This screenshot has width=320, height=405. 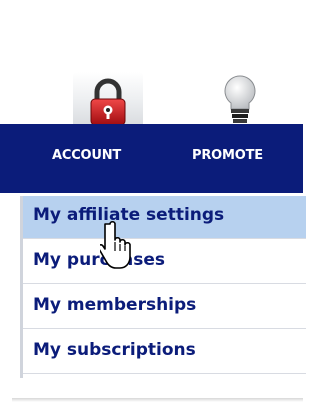 I want to click on lightbulb-icon, so click(x=240, y=102).